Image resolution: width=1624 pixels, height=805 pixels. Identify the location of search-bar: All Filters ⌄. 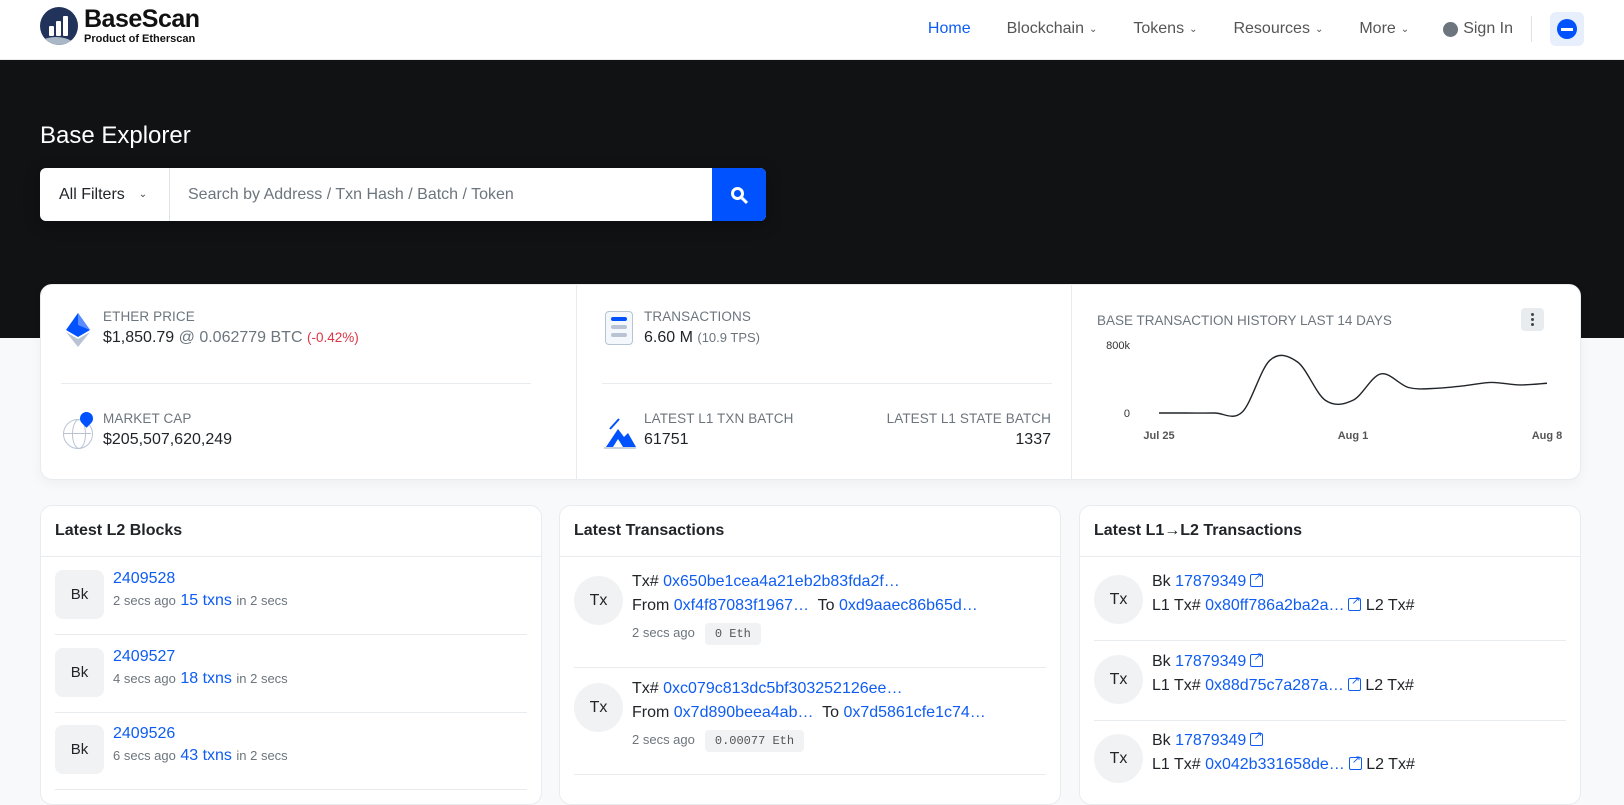
(403, 194).